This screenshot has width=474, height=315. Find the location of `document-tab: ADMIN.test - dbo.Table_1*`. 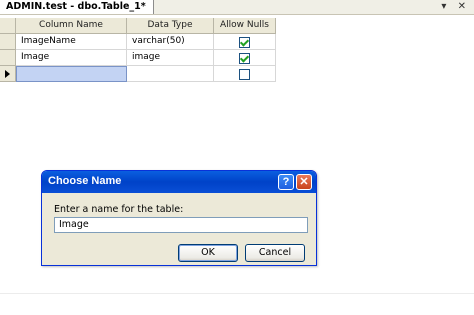

document-tab: ADMIN.test - dbo.Table_1* is located at coordinates (77, 7).